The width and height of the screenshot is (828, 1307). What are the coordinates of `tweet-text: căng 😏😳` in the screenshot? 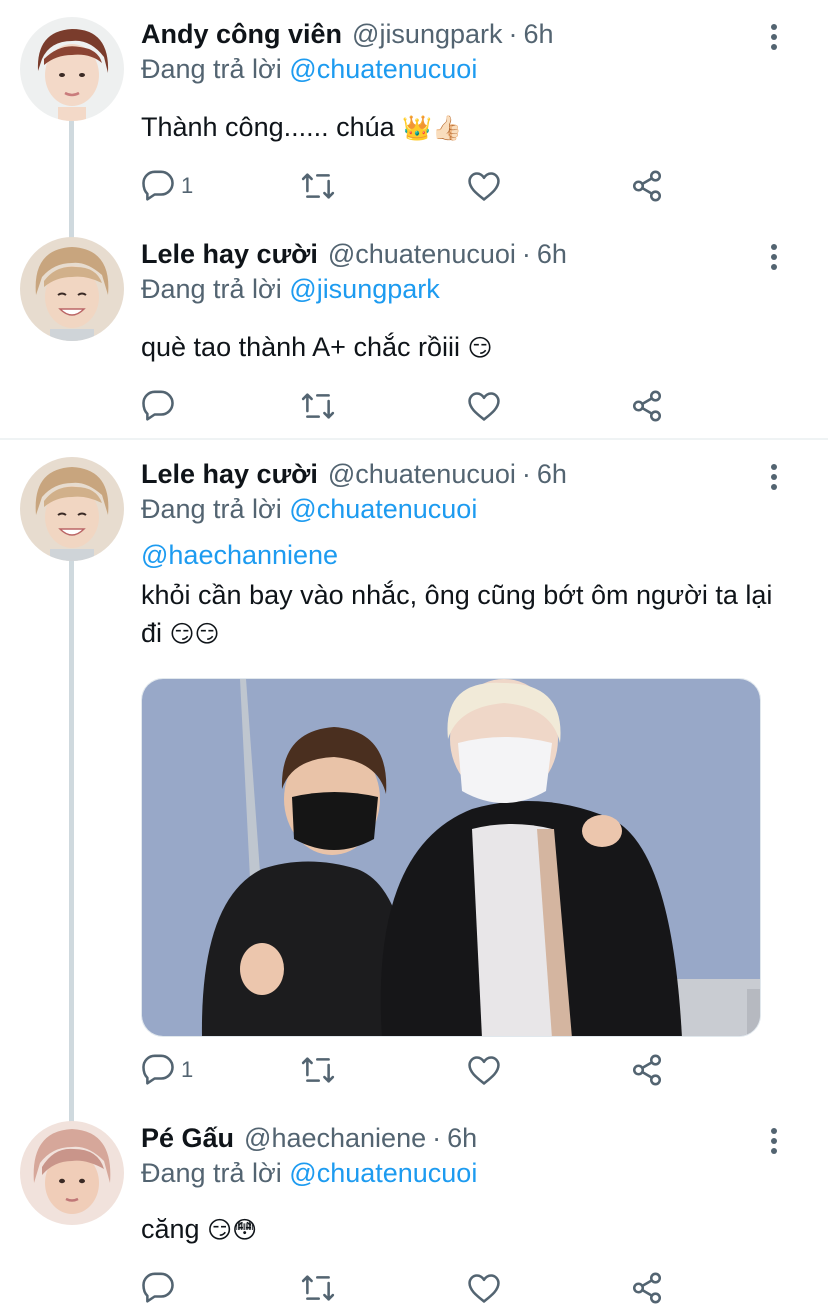 It's located at (461, 1229).